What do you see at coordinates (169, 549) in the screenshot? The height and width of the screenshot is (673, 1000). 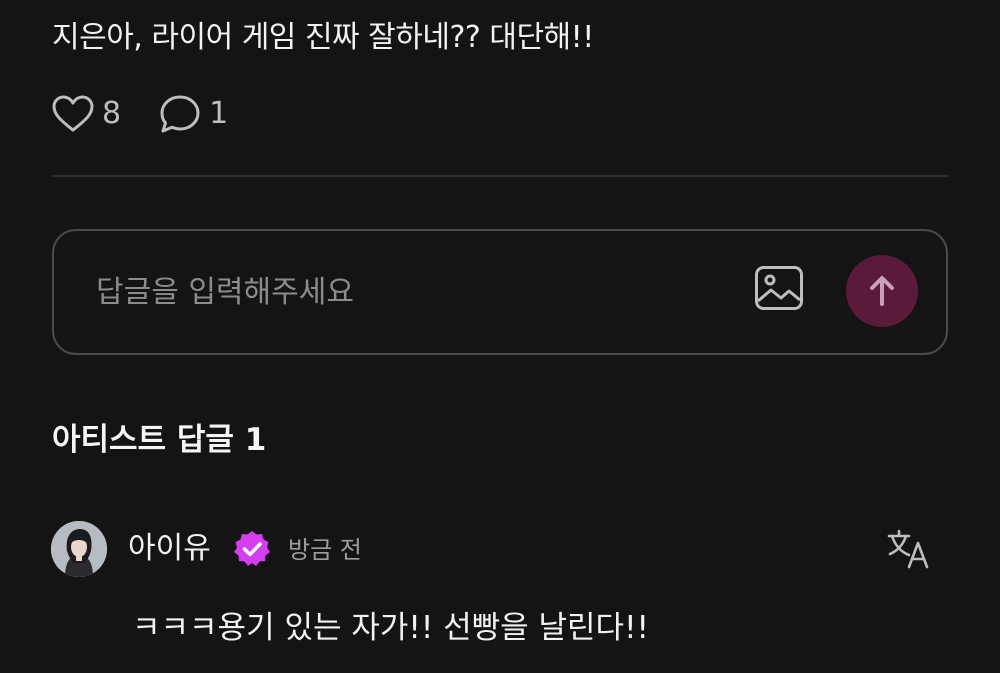 I see `author-name: 아이유` at bounding box center [169, 549].